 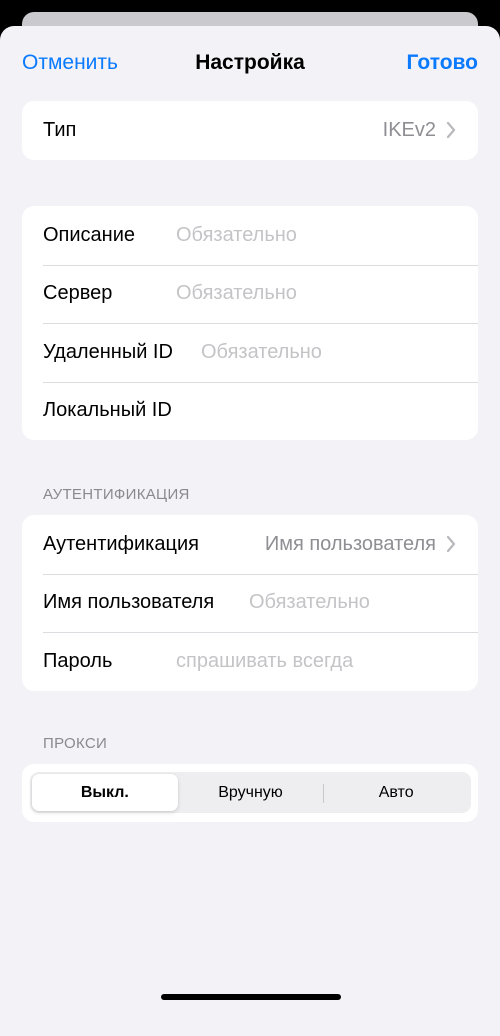 I want to click on username-label: Имя пользователя, so click(x=129, y=602).